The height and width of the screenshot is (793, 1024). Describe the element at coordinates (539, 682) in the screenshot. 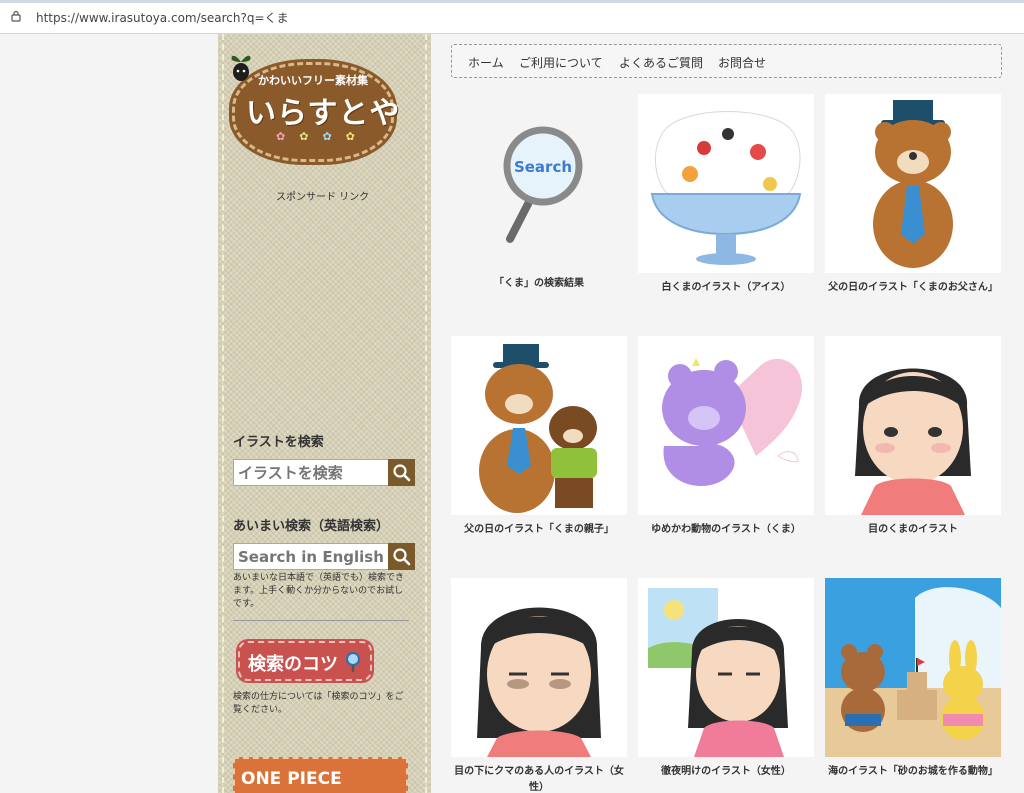

I see `woman-tired-eyes-icon` at that location.